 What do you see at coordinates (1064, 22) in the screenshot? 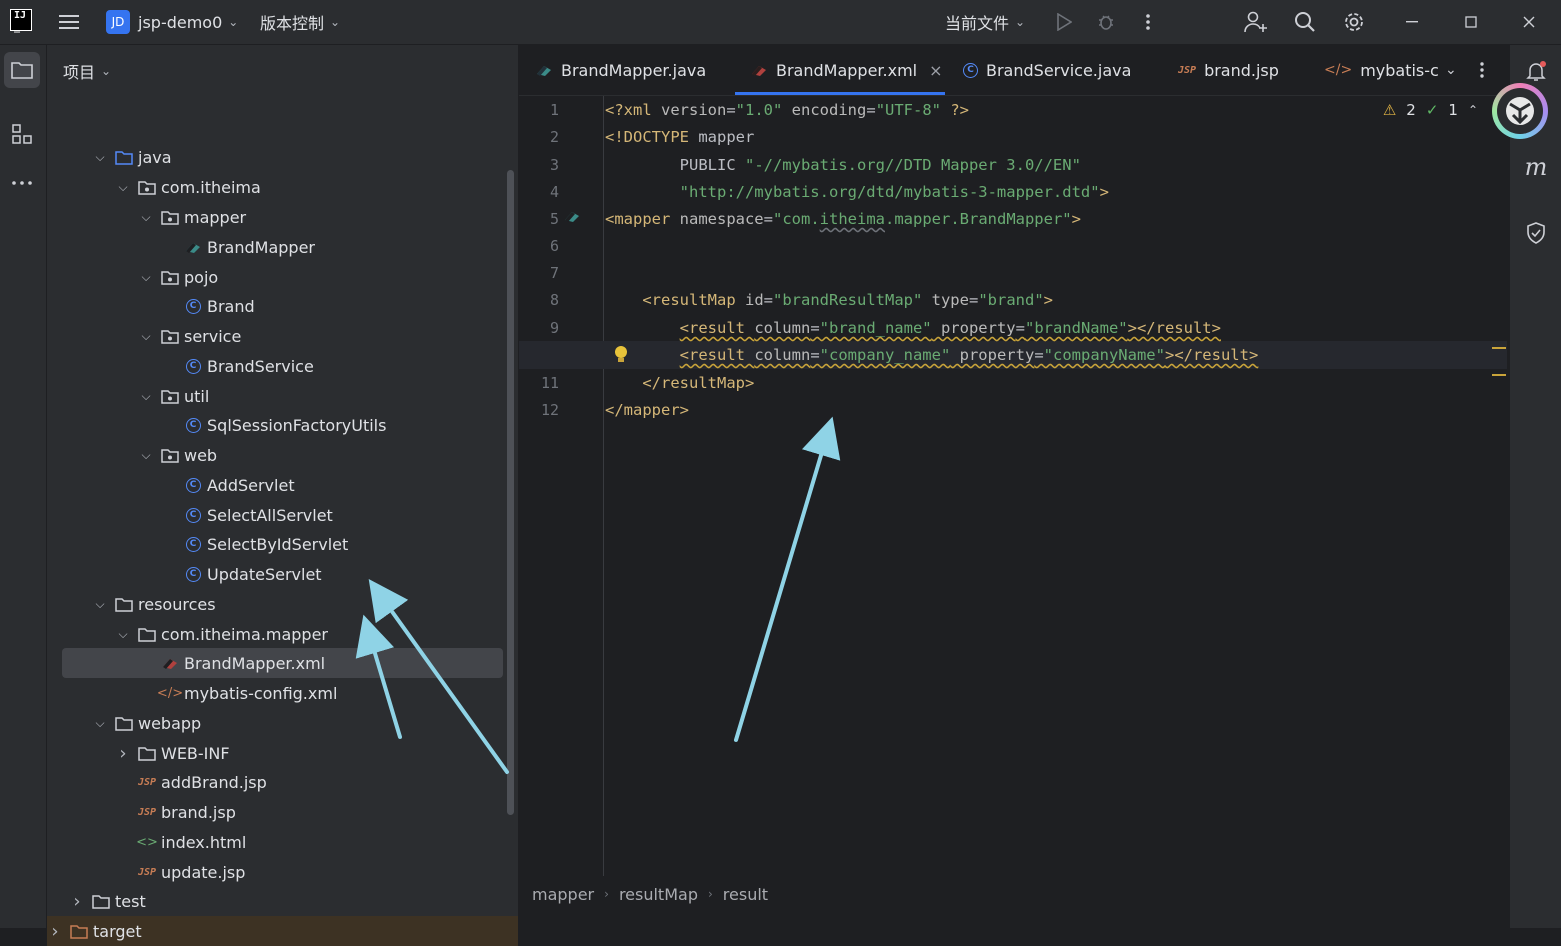
I see `run-icon` at bounding box center [1064, 22].